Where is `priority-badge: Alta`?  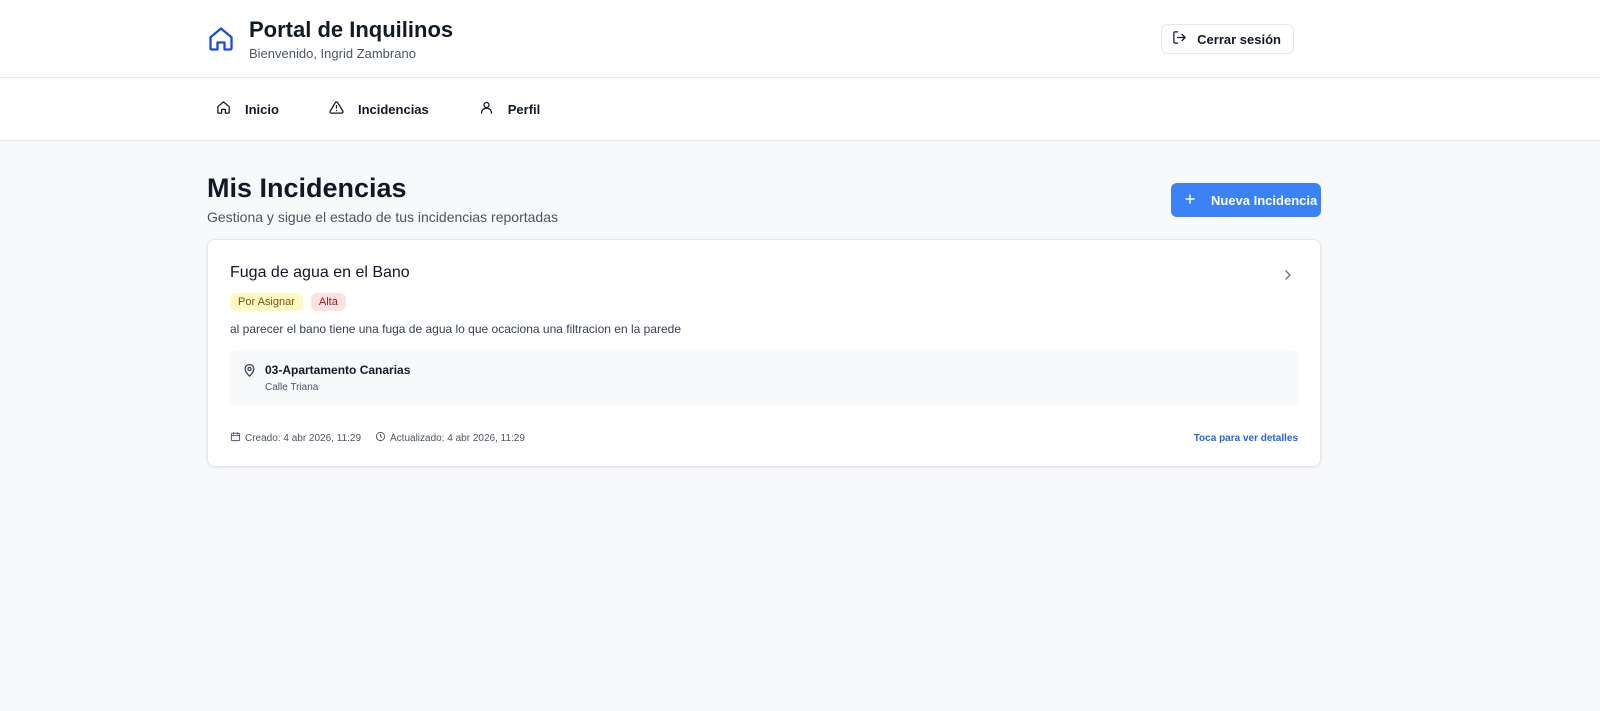
priority-badge: Alta is located at coordinates (328, 302).